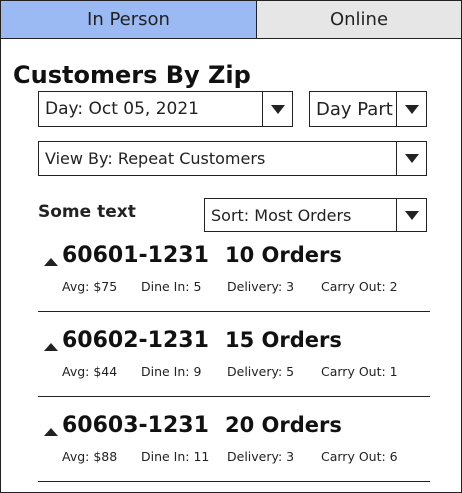 This screenshot has width=462, height=493. I want to click on section-label: Some text, so click(87, 212).